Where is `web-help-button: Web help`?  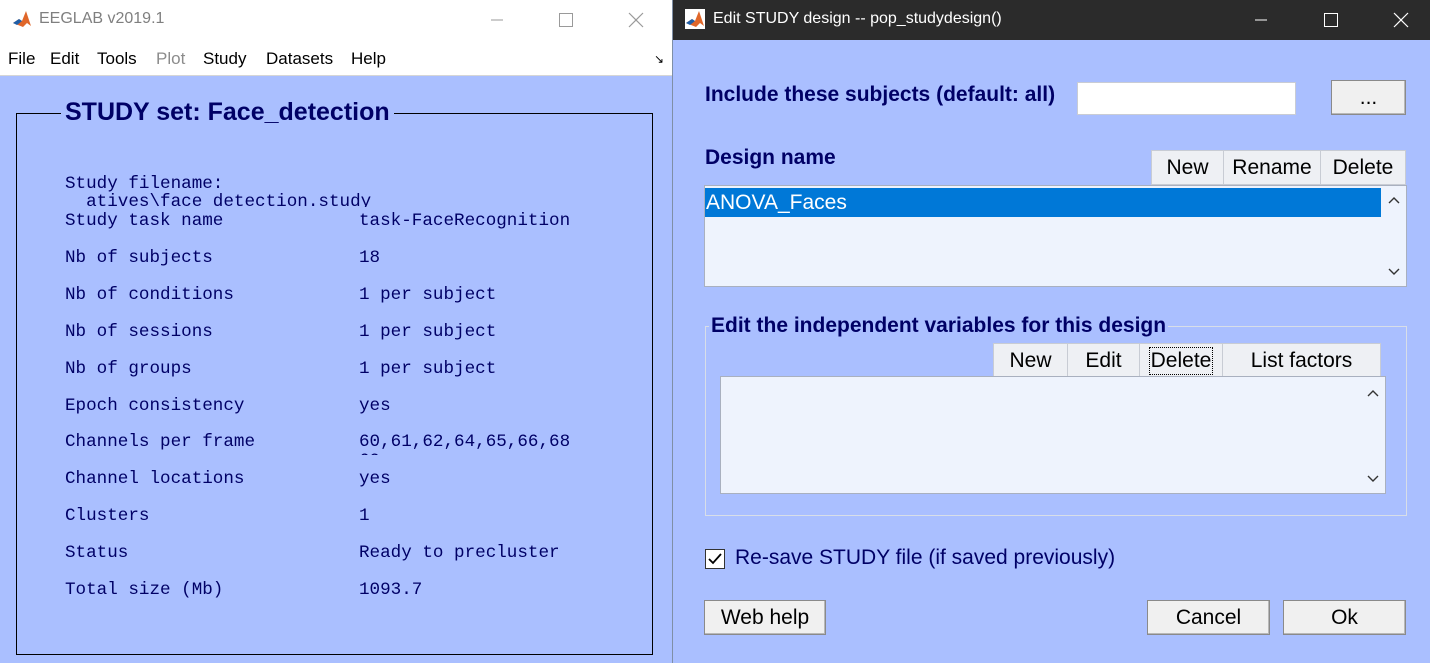
web-help-button: Web help is located at coordinates (765, 617).